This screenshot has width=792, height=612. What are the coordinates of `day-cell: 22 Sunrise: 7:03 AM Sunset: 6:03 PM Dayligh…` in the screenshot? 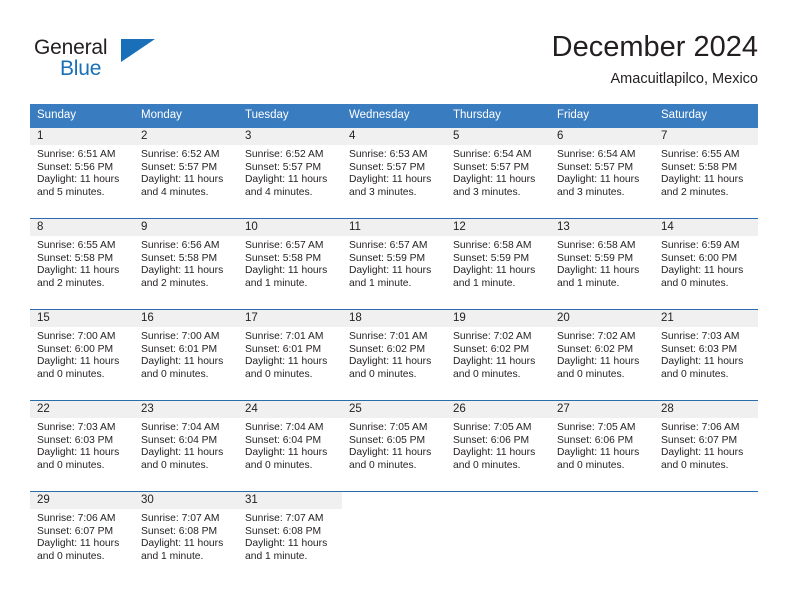 It's located at (82, 446).